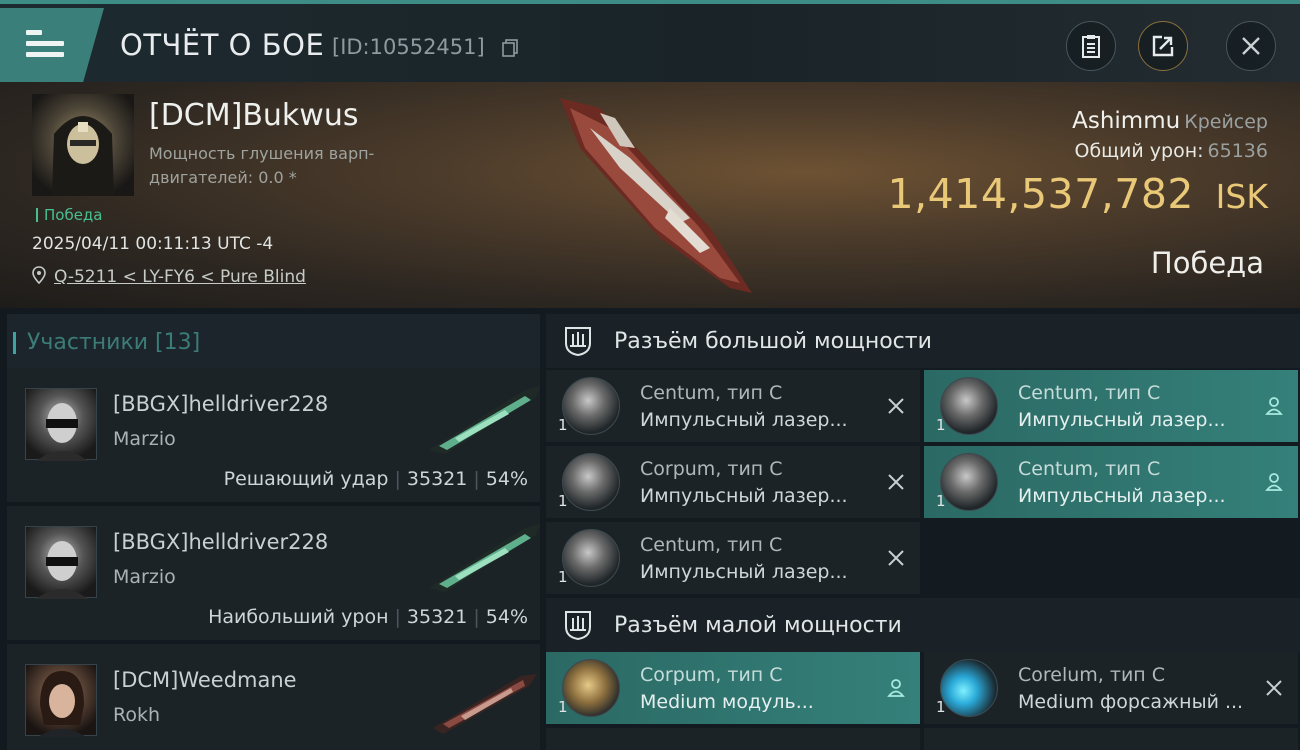  I want to click on menu-button, so click(52, 45).